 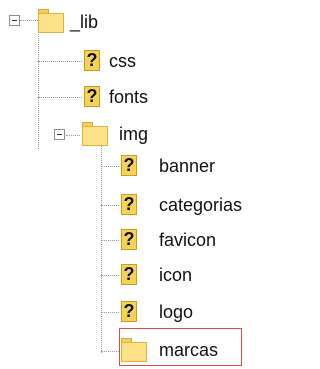 What do you see at coordinates (59, 134) in the screenshot?
I see `collapse-toggle-img` at bounding box center [59, 134].